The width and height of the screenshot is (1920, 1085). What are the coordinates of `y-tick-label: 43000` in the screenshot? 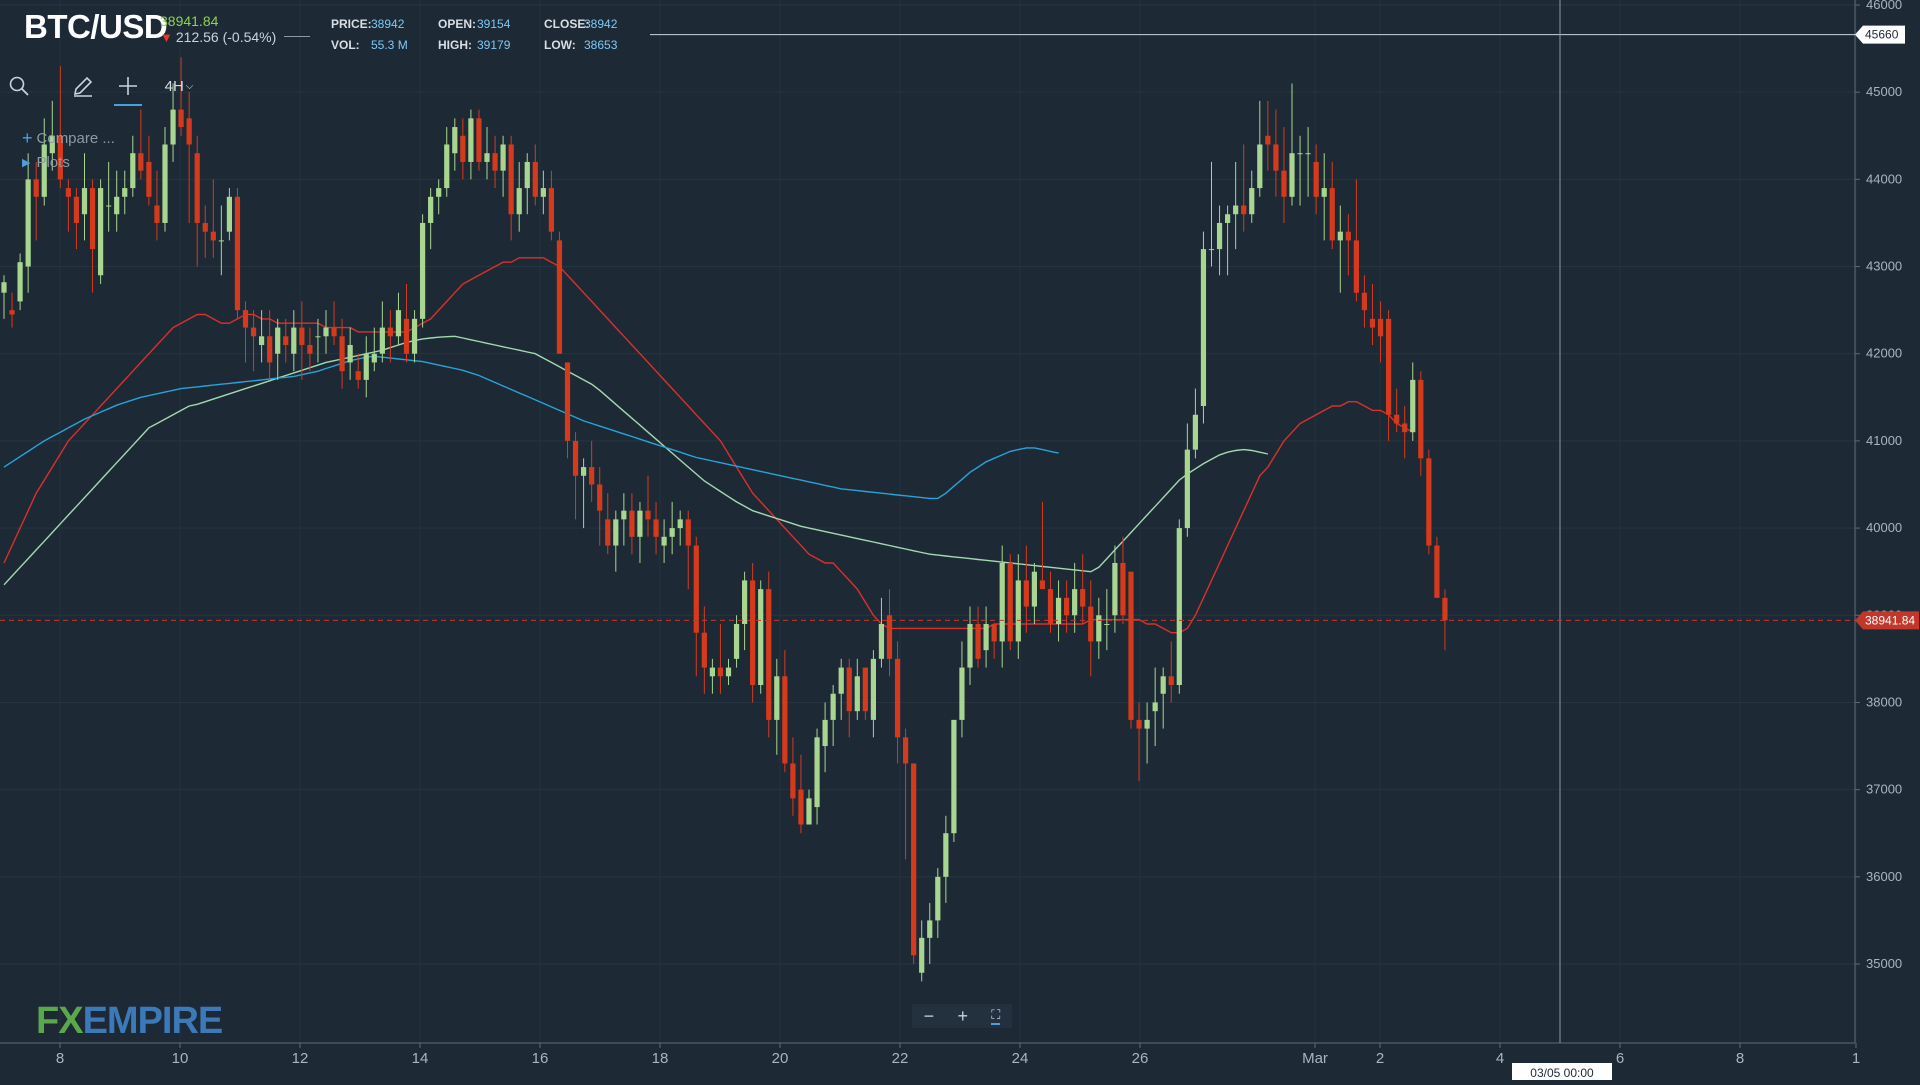 It's located at (1884, 266).